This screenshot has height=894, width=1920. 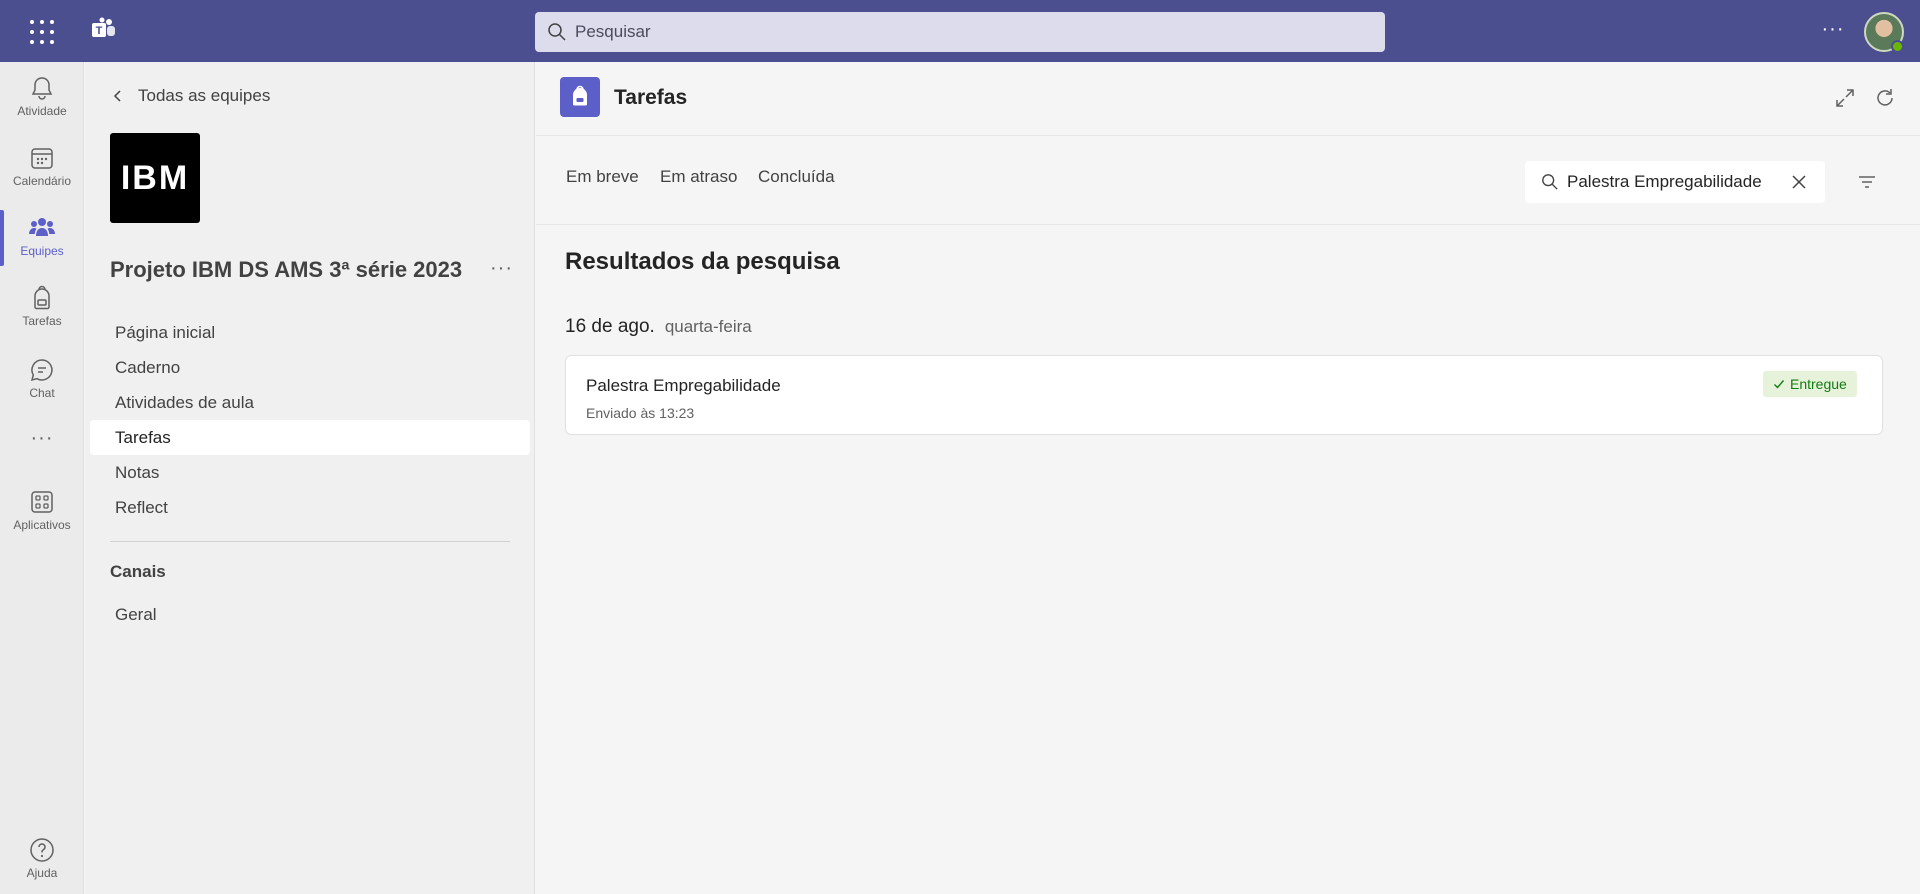 I want to click on help-label: Ajuda, so click(x=42, y=873).